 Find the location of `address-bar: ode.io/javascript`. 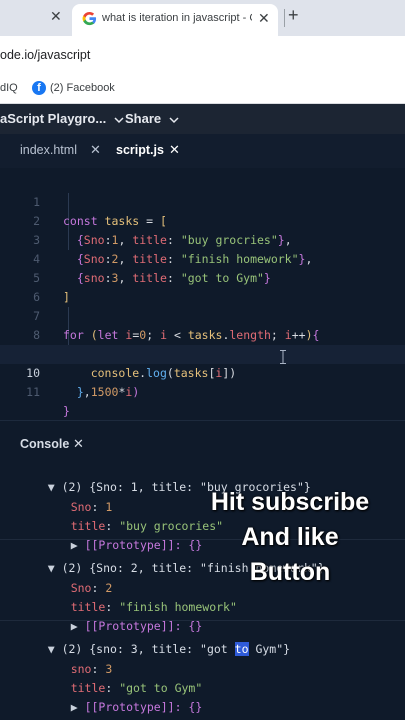

address-bar: ode.io/javascript is located at coordinates (202, 55).